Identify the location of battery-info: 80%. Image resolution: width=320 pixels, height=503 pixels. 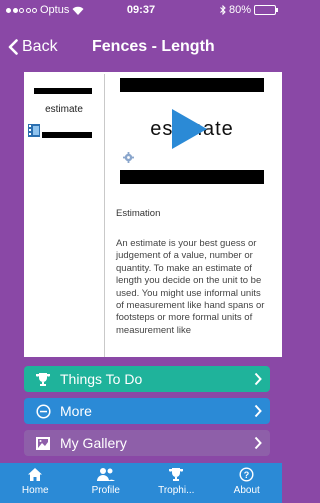
(249, 10).